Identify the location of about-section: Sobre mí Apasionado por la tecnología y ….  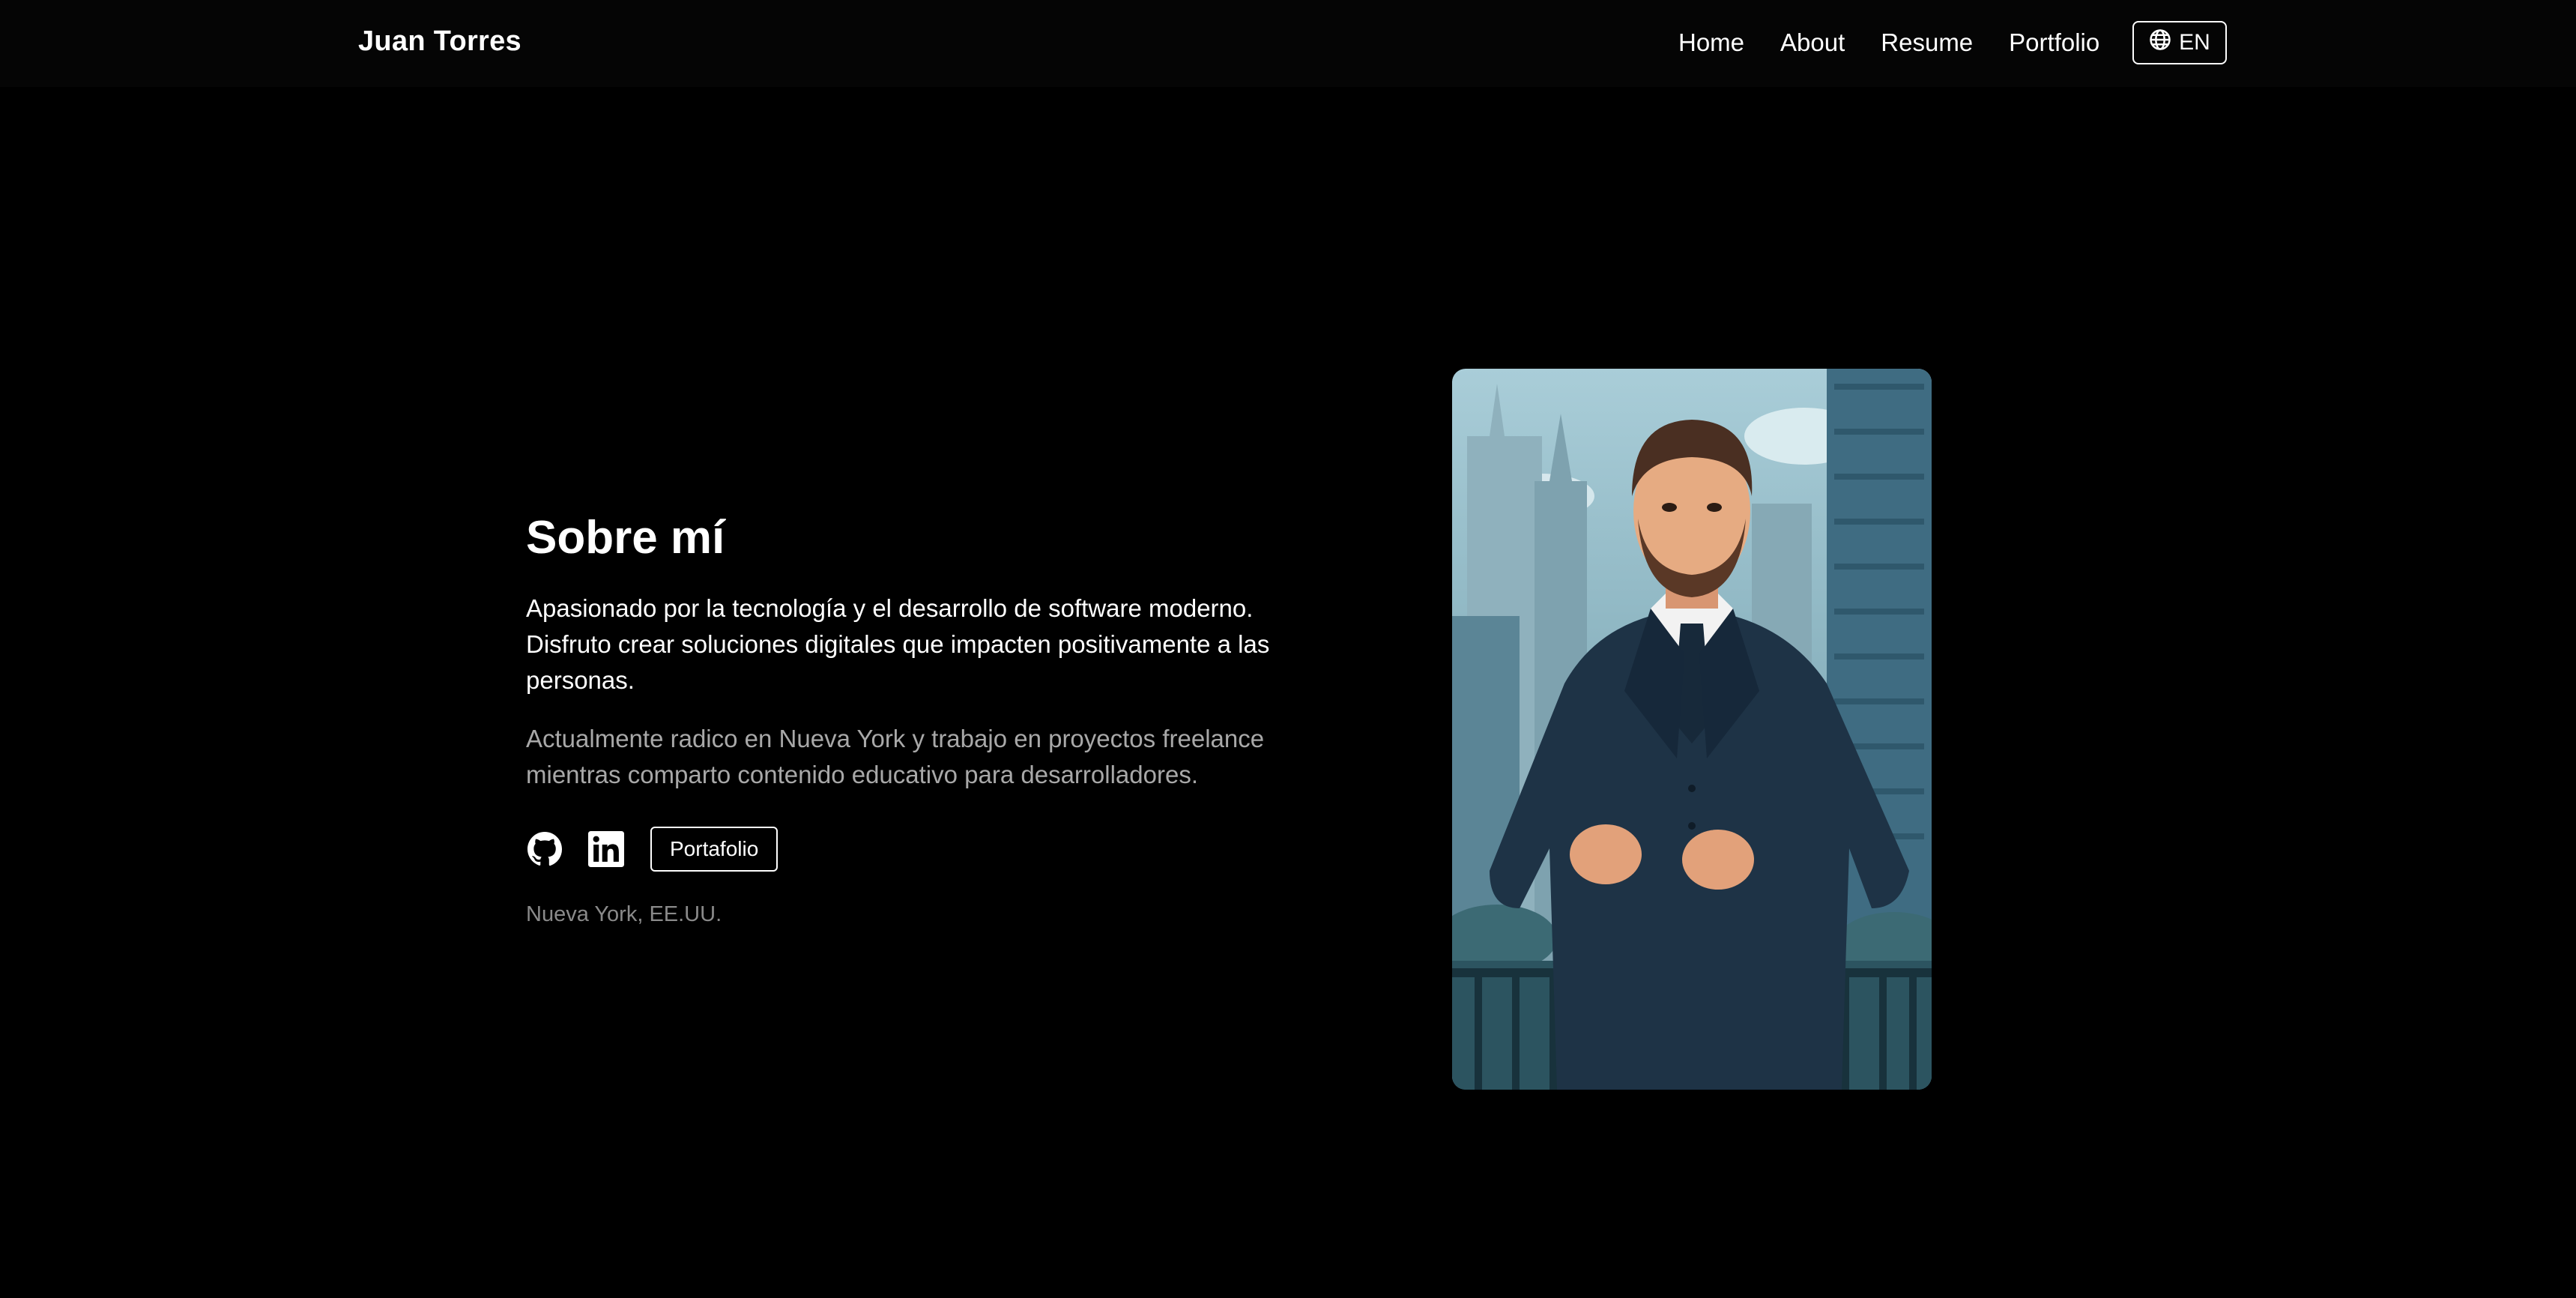
(915, 720).